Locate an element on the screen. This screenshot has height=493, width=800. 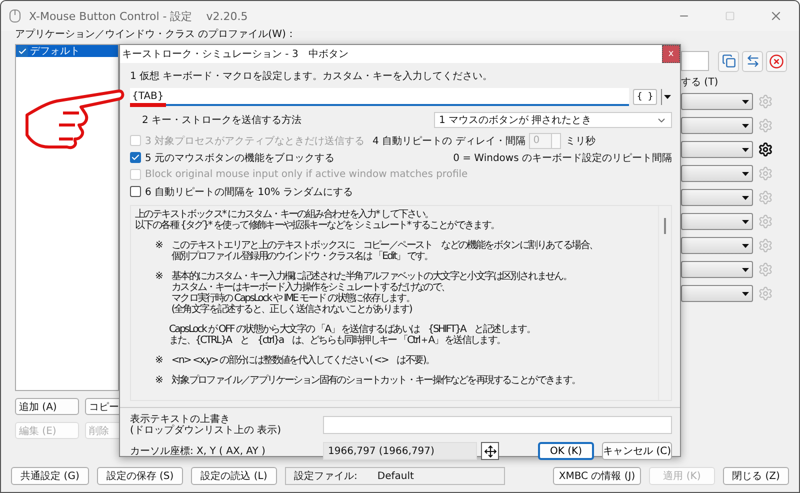
toolbar-button: 設定の保存 (S) is located at coordinates (140, 476).